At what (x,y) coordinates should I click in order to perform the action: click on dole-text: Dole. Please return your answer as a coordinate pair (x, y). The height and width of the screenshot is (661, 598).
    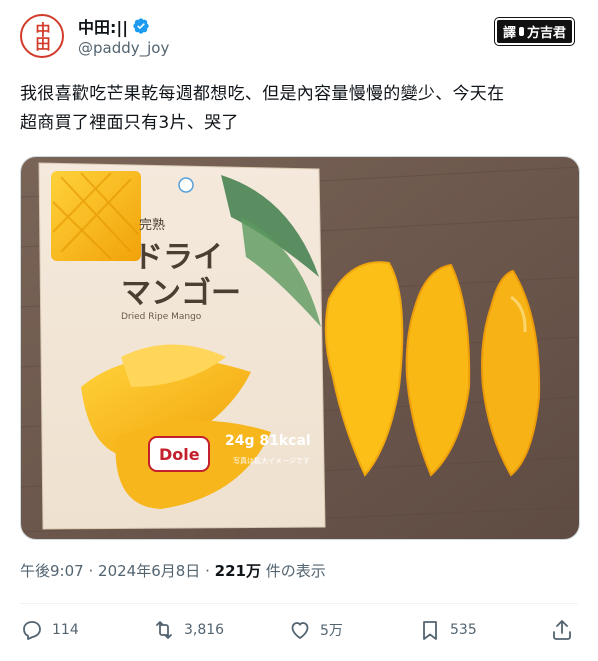
    Looking at the image, I should click on (179, 454).